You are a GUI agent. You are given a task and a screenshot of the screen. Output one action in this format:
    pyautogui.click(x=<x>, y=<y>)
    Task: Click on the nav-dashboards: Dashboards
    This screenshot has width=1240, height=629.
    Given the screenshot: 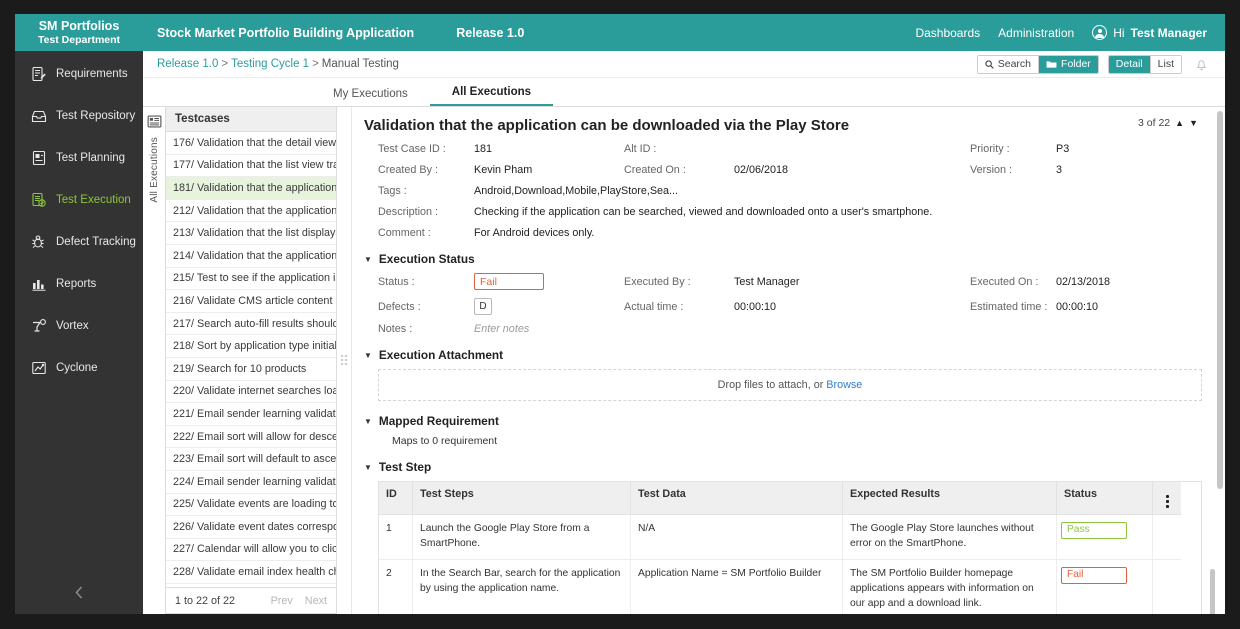 What is the action you would take?
    pyautogui.click(x=947, y=33)
    